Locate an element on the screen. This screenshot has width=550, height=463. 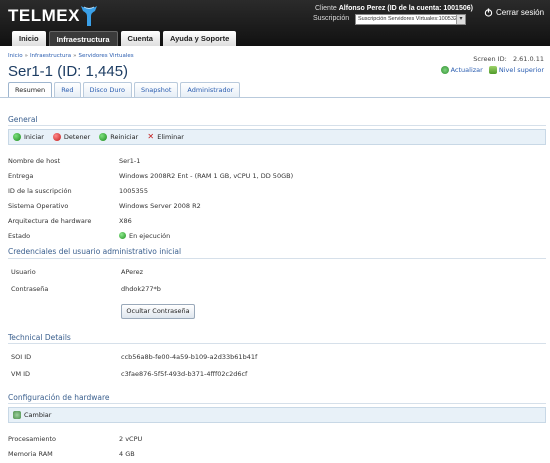
row-value: 1005355 is located at coordinates (133, 191).